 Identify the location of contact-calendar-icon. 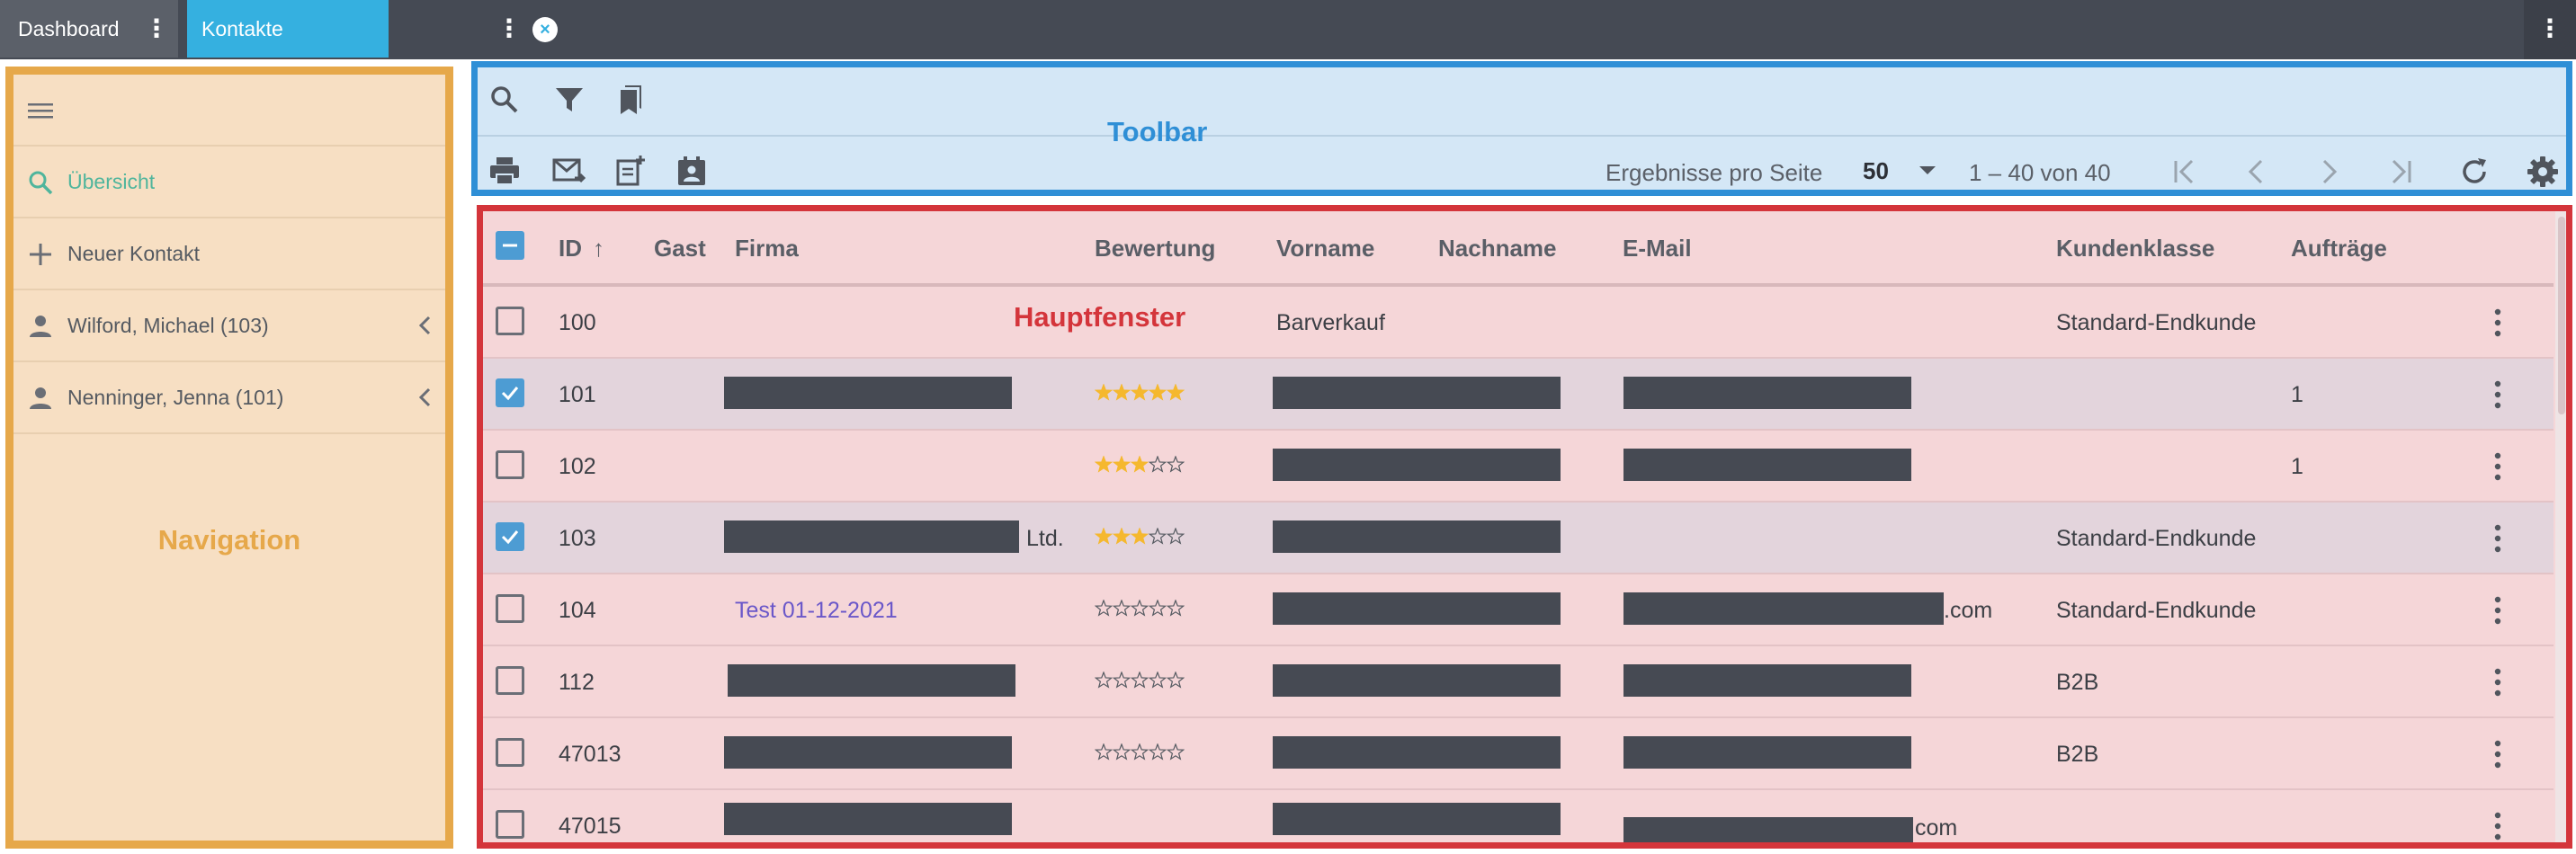
(692, 171).